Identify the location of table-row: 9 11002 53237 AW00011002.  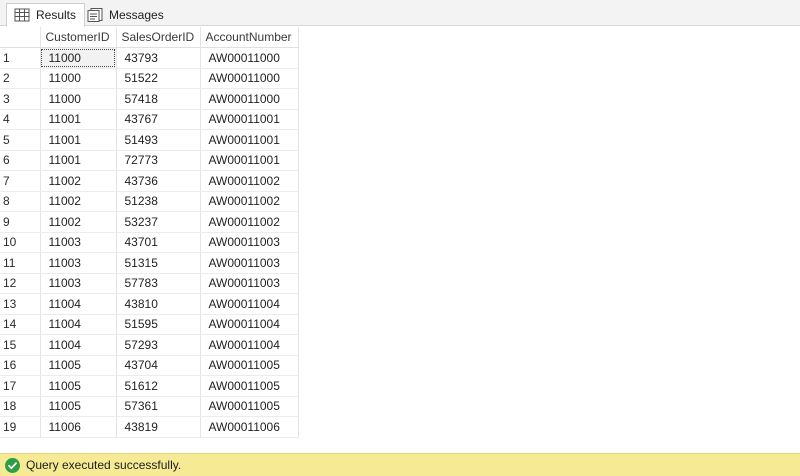
(149, 222).